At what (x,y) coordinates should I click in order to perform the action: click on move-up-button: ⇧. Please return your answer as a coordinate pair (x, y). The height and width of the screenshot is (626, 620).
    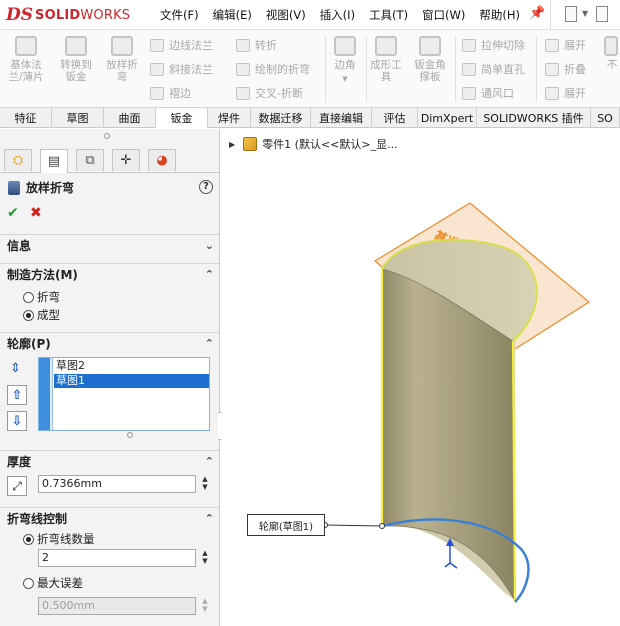
    Looking at the image, I should click on (17, 395).